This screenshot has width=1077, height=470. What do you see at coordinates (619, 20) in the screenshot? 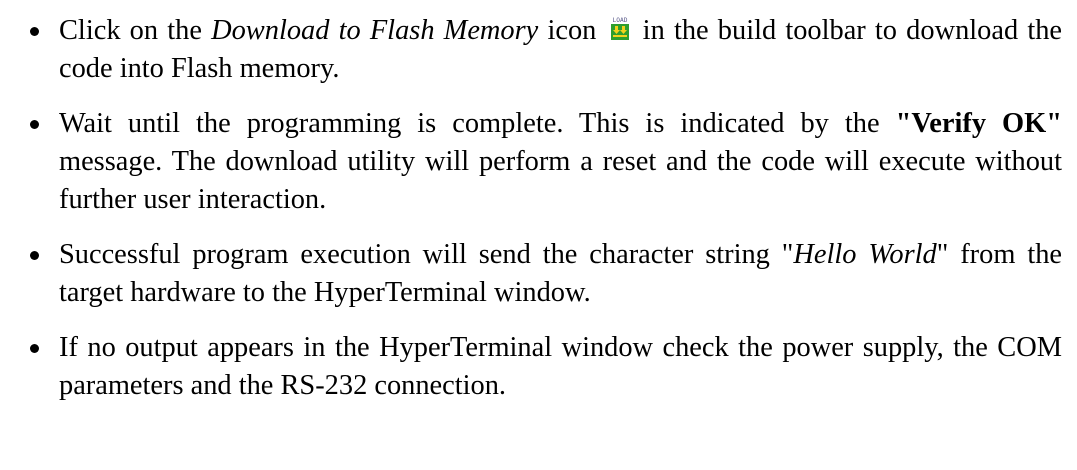
I see `svg-text: LOAD` at bounding box center [619, 20].